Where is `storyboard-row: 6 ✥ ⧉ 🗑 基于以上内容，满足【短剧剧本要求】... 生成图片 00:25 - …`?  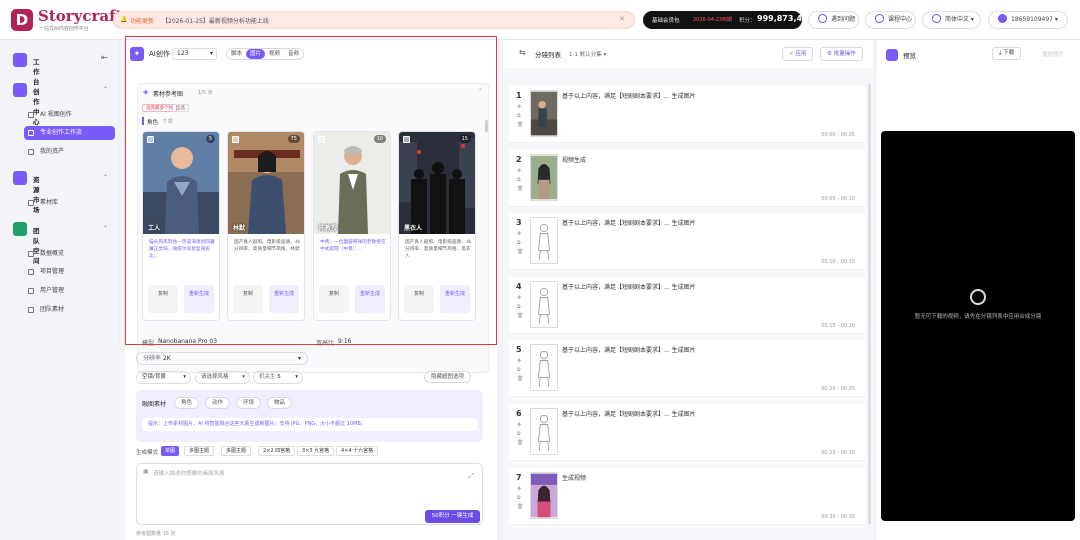
storyboard-row: 6 ✥ ⧉ 🗑 基于以上内容，满足【短剧剧本要求】... 生成图片 00:25 - … is located at coordinates (687, 432).